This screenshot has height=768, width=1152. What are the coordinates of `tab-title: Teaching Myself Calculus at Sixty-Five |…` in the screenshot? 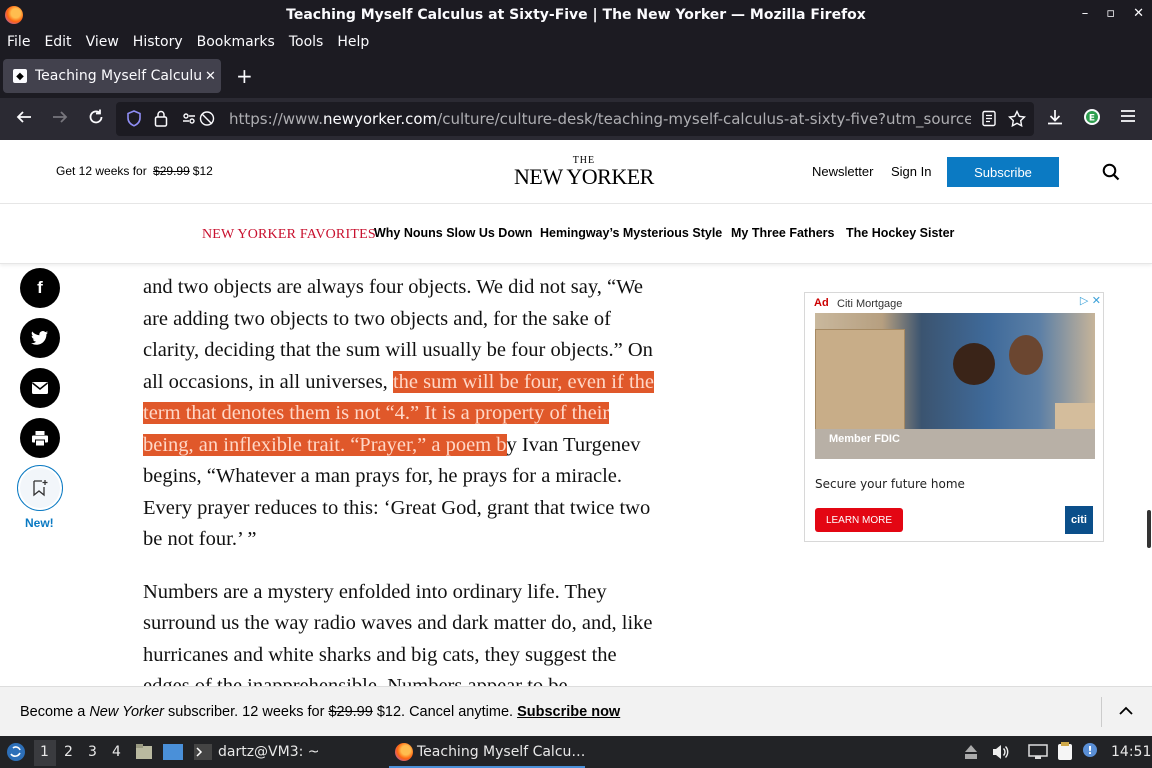 It's located at (118, 76).